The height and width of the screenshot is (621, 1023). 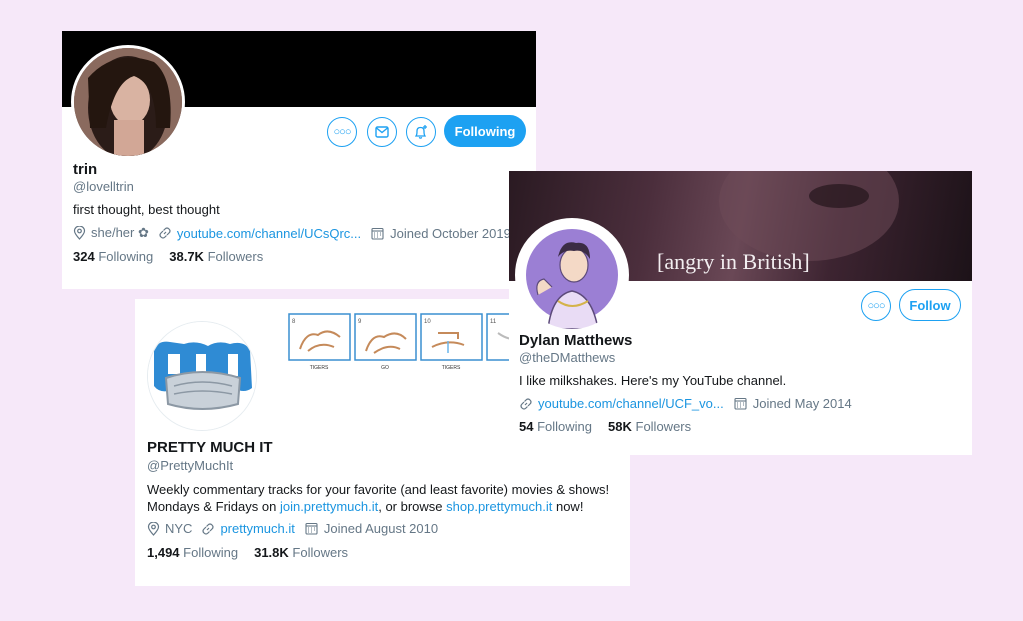 What do you see at coordinates (451, 337) in the screenshot?
I see `banner-panel: 10` at bounding box center [451, 337].